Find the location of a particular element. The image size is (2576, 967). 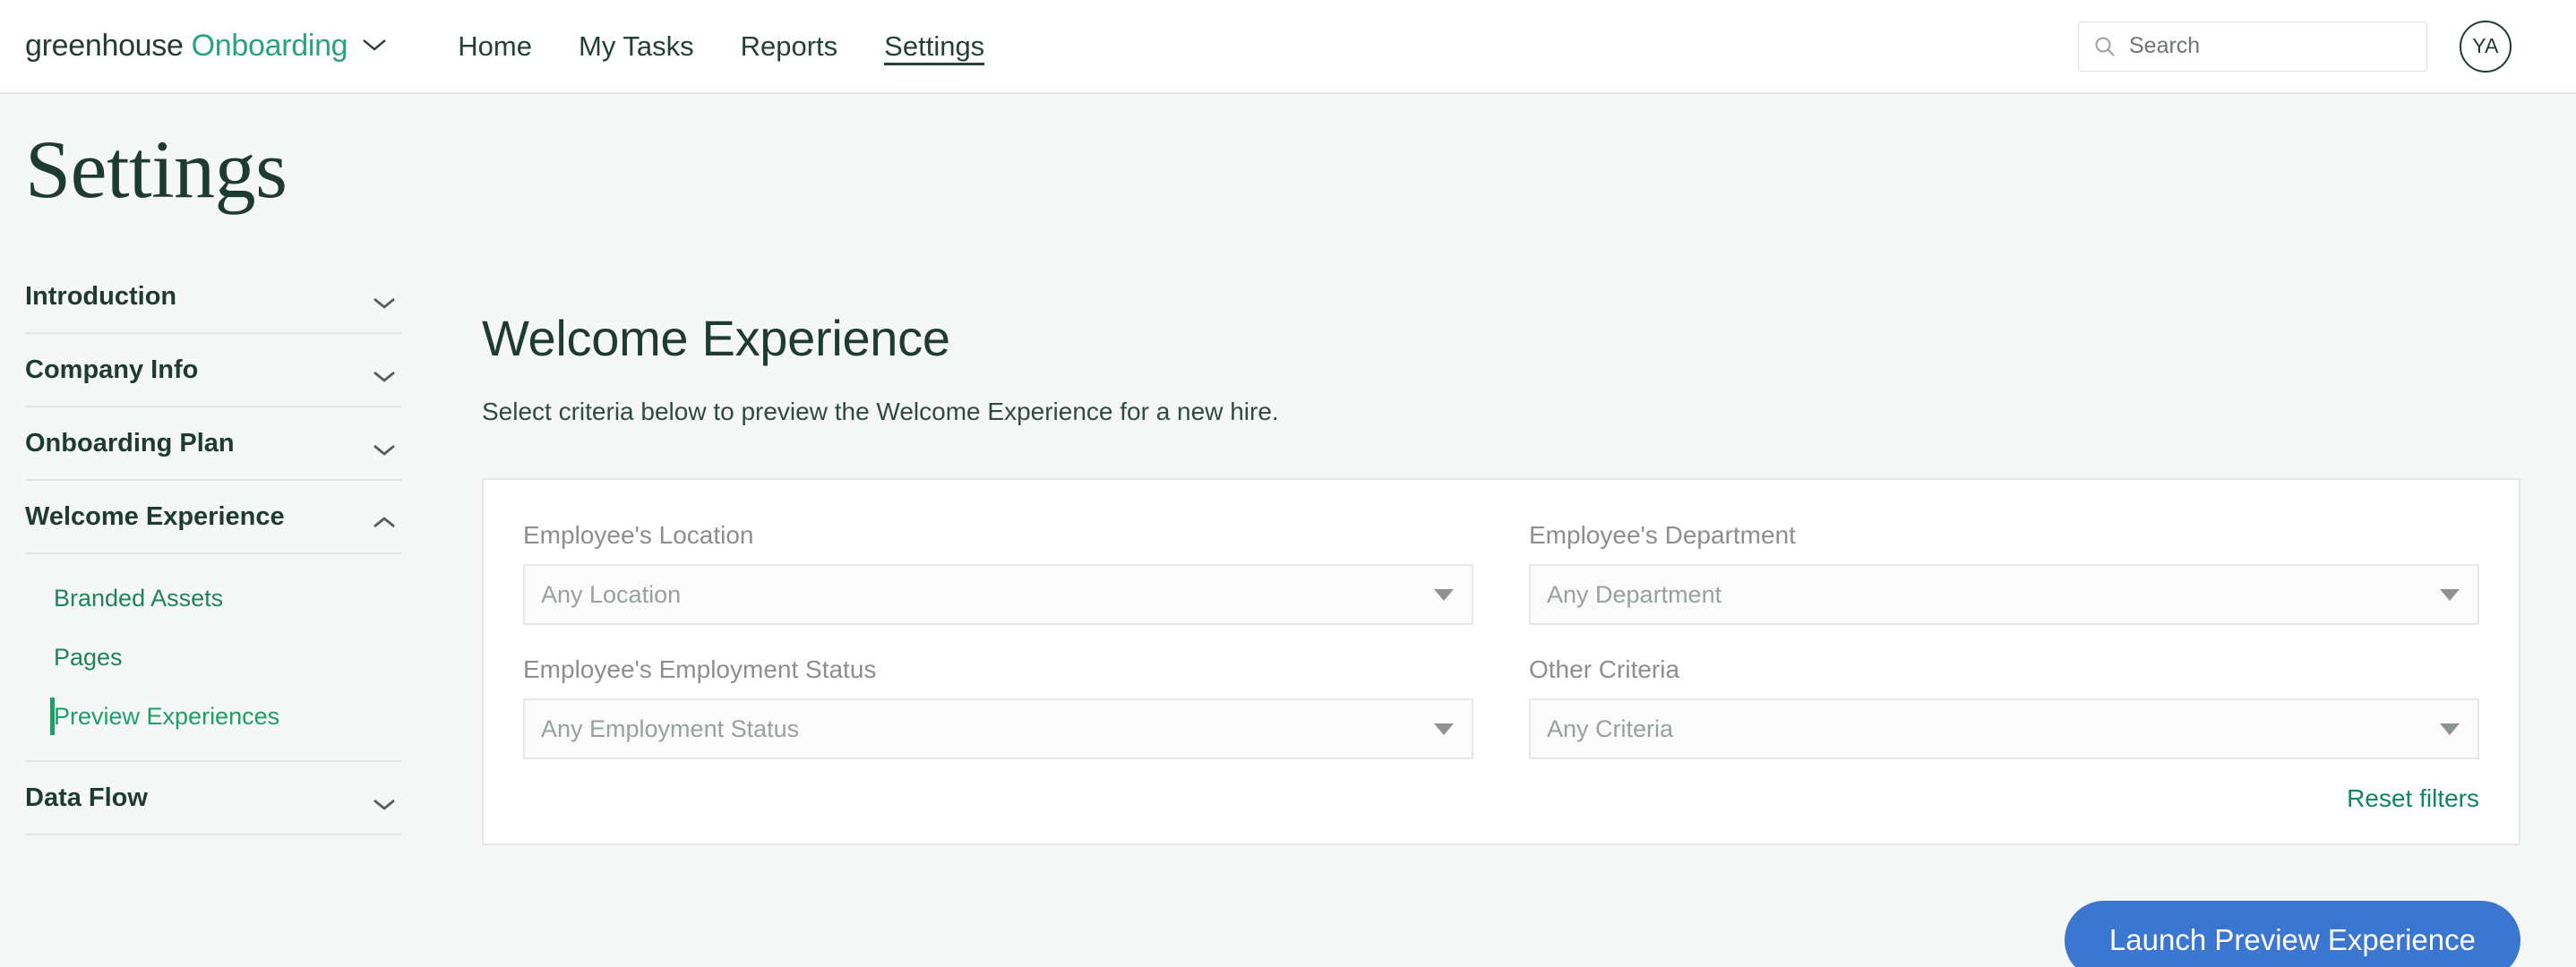

search-icon is located at coordinates (2105, 46).